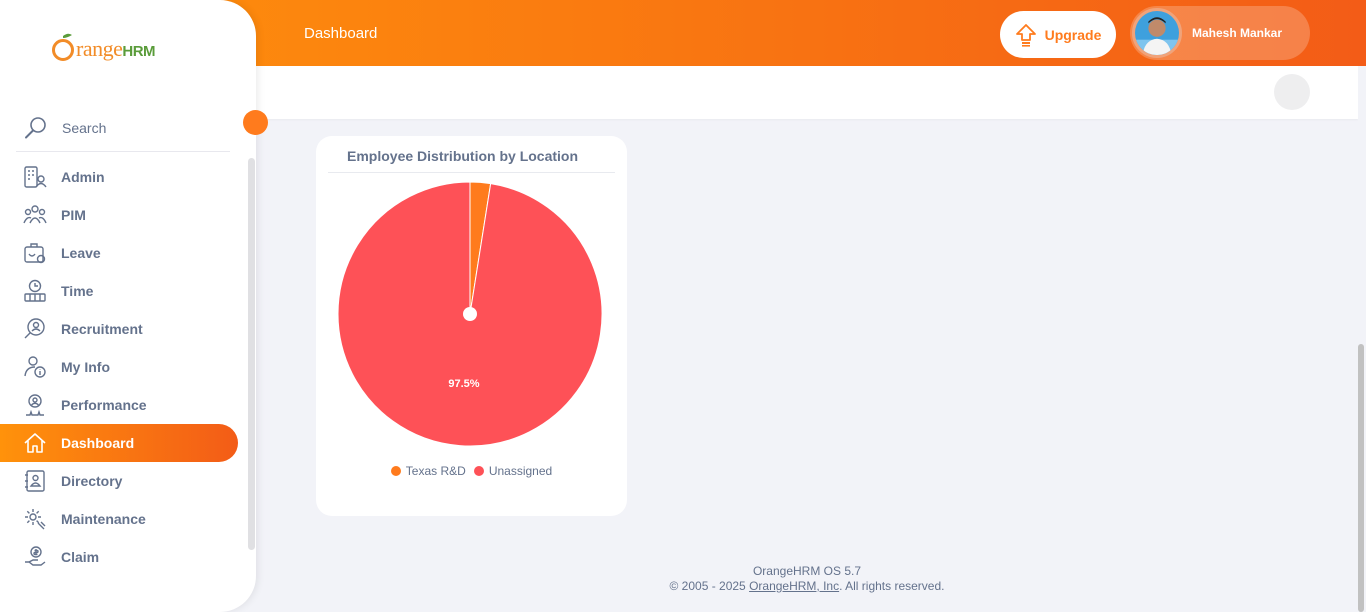 This screenshot has height=612, width=1366. Describe the element at coordinates (892, 586) in the screenshot. I see `copyright-suffix: . All rights reserved.` at that location.